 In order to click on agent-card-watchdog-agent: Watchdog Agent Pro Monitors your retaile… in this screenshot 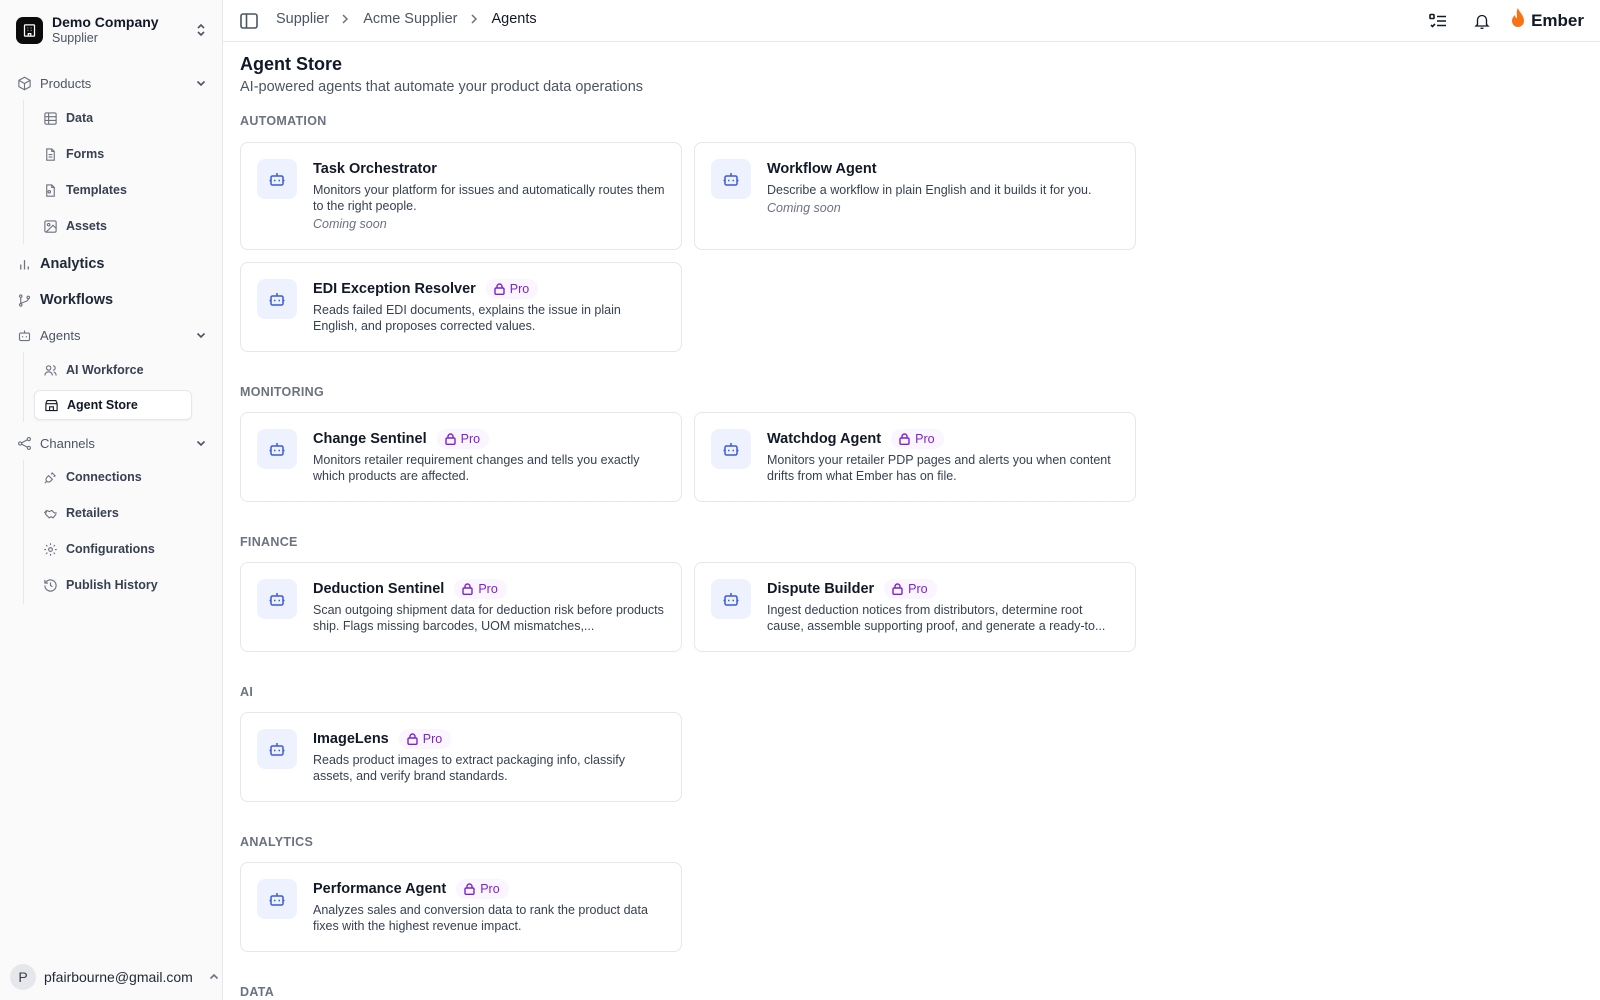, I will do `click(915, 457)`.